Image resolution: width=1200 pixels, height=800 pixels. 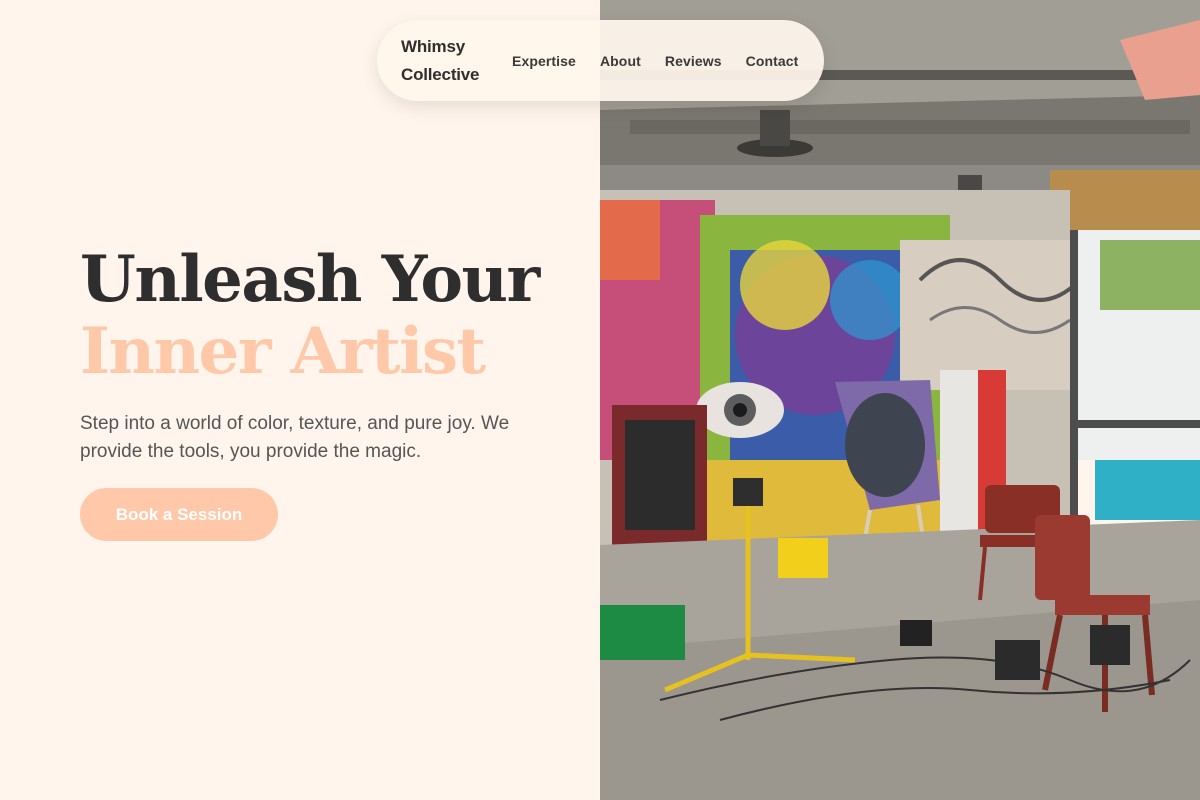 What do you see at coordinates (655, 61) in the screenshot?
I see `nav-links: Expertise About Reviews Contact` at bounding box center [655, 61].